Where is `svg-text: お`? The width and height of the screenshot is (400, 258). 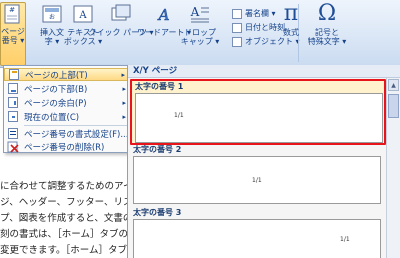 svg-text: お is located at coordinates (52, 17).